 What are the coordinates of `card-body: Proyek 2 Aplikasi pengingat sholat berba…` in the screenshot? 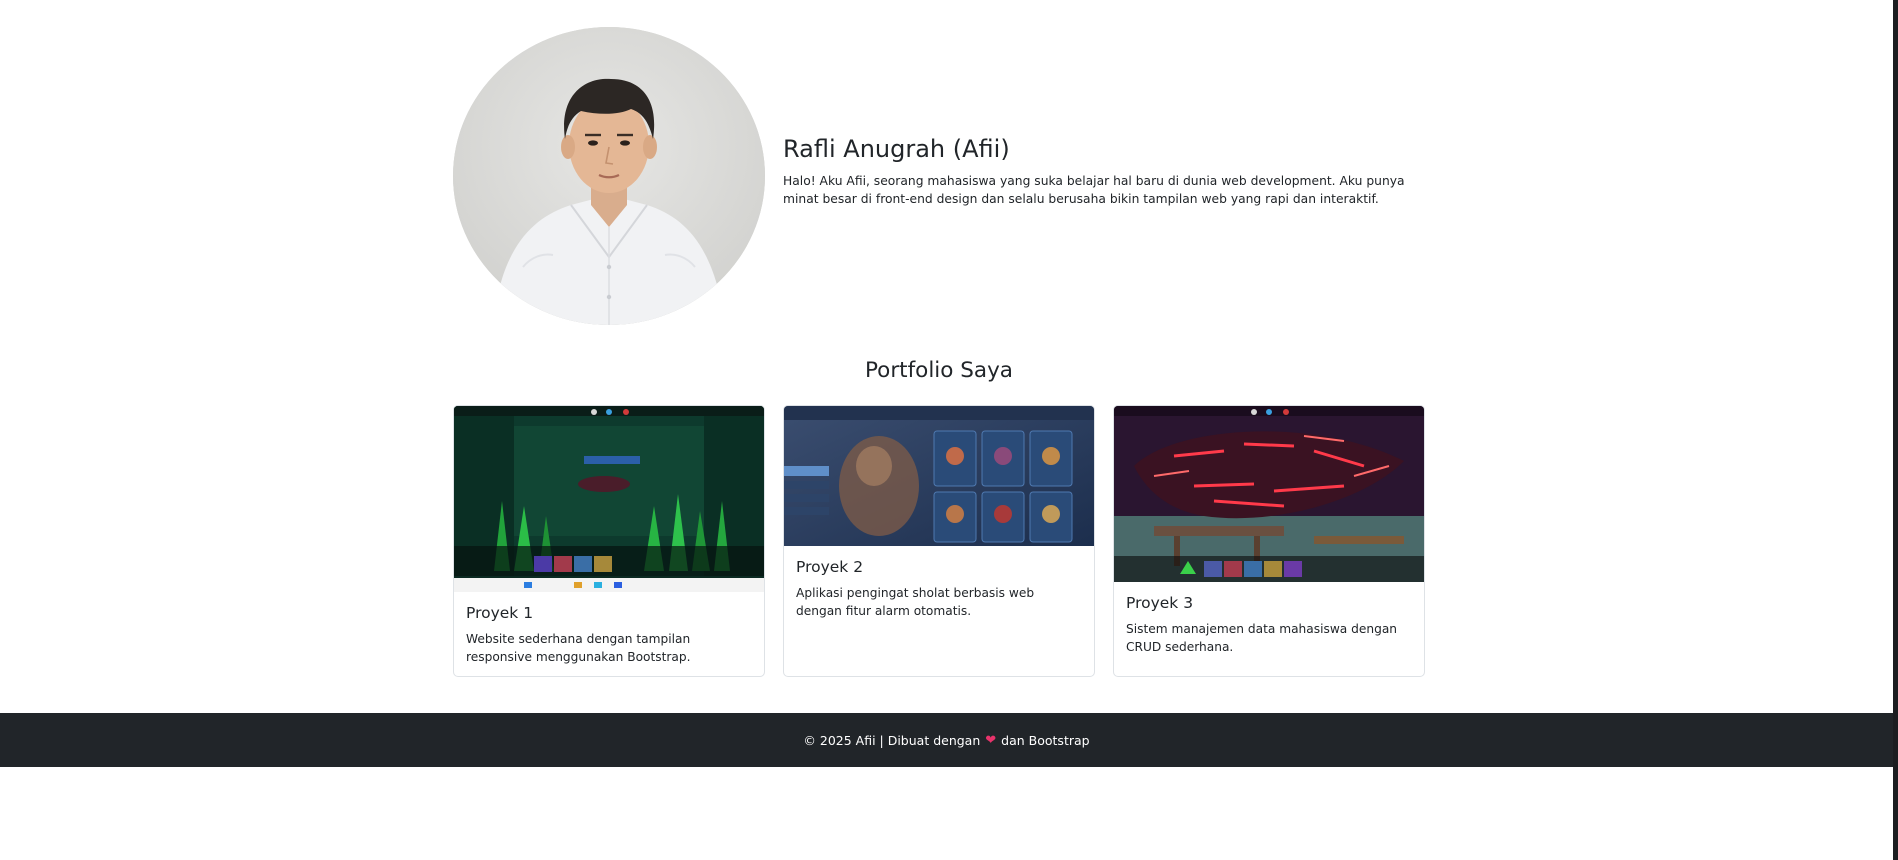 It's located at (939, 589).